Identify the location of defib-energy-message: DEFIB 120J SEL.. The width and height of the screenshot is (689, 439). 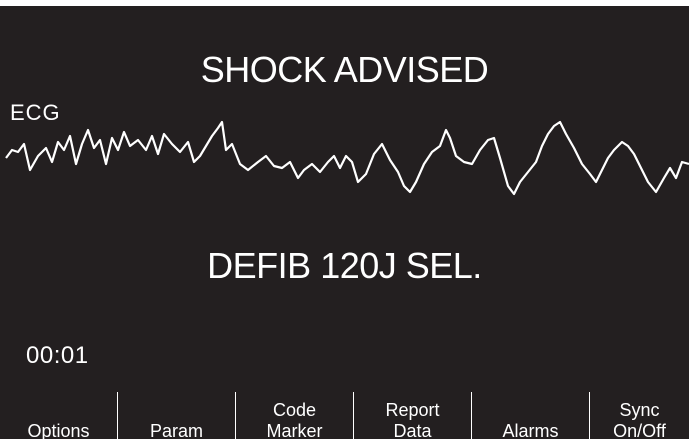
(344, 265).